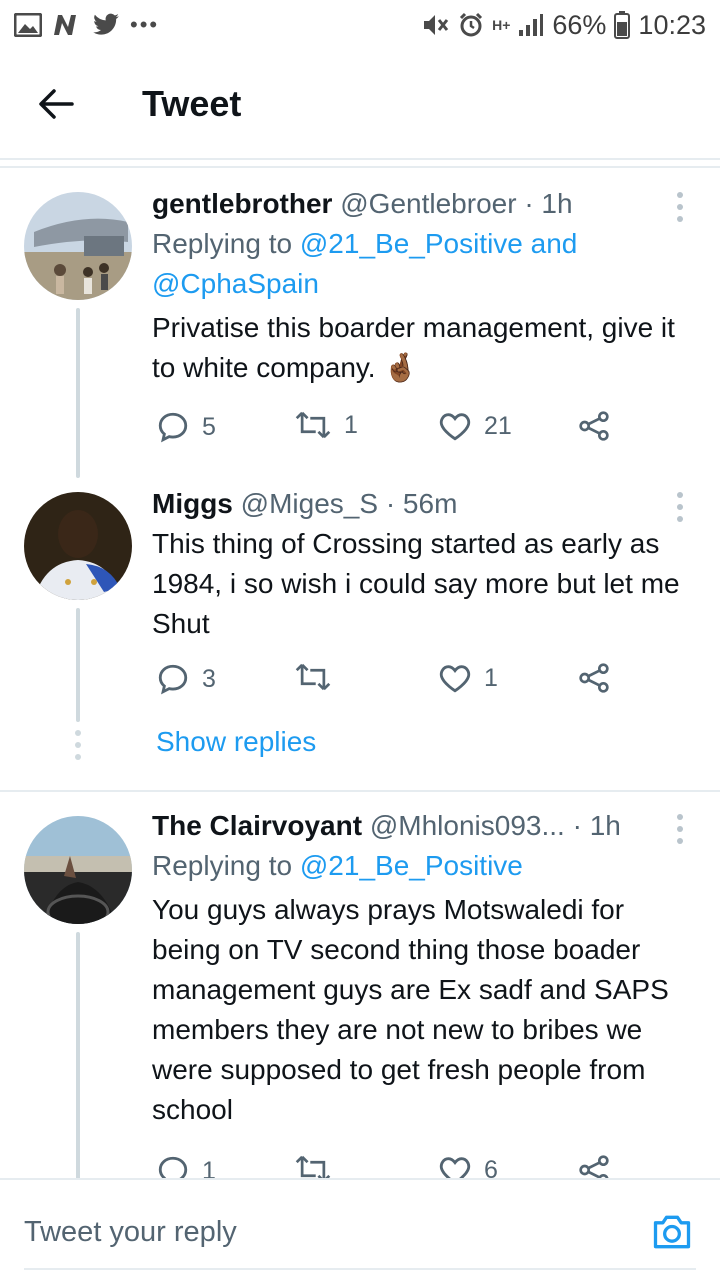 Image resolution: width=720 pixels, height=1280 pixels. What do you see at coordinates (421, 503) in the screenshot?
I see `timestamp: · 56m` at bounding box center [421, 503].